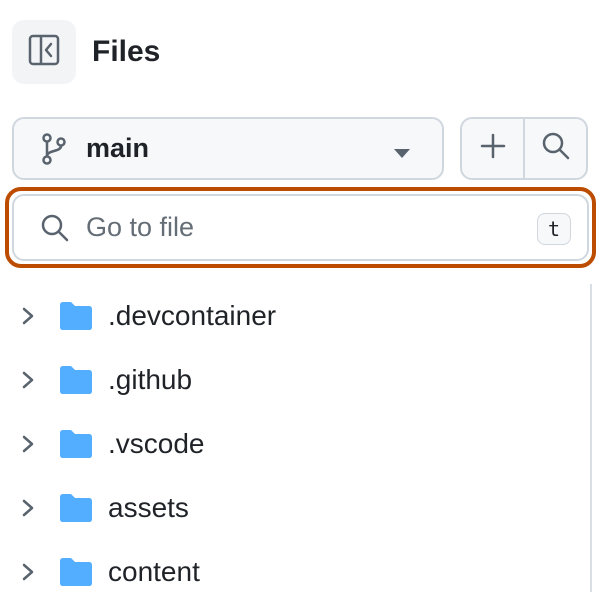 The height and width of the screenshot is (592, 596). What do you see at coordinates (154, 571) in the screenshot?
I see `tree-item-label: content` at bounding box center [154, 571].